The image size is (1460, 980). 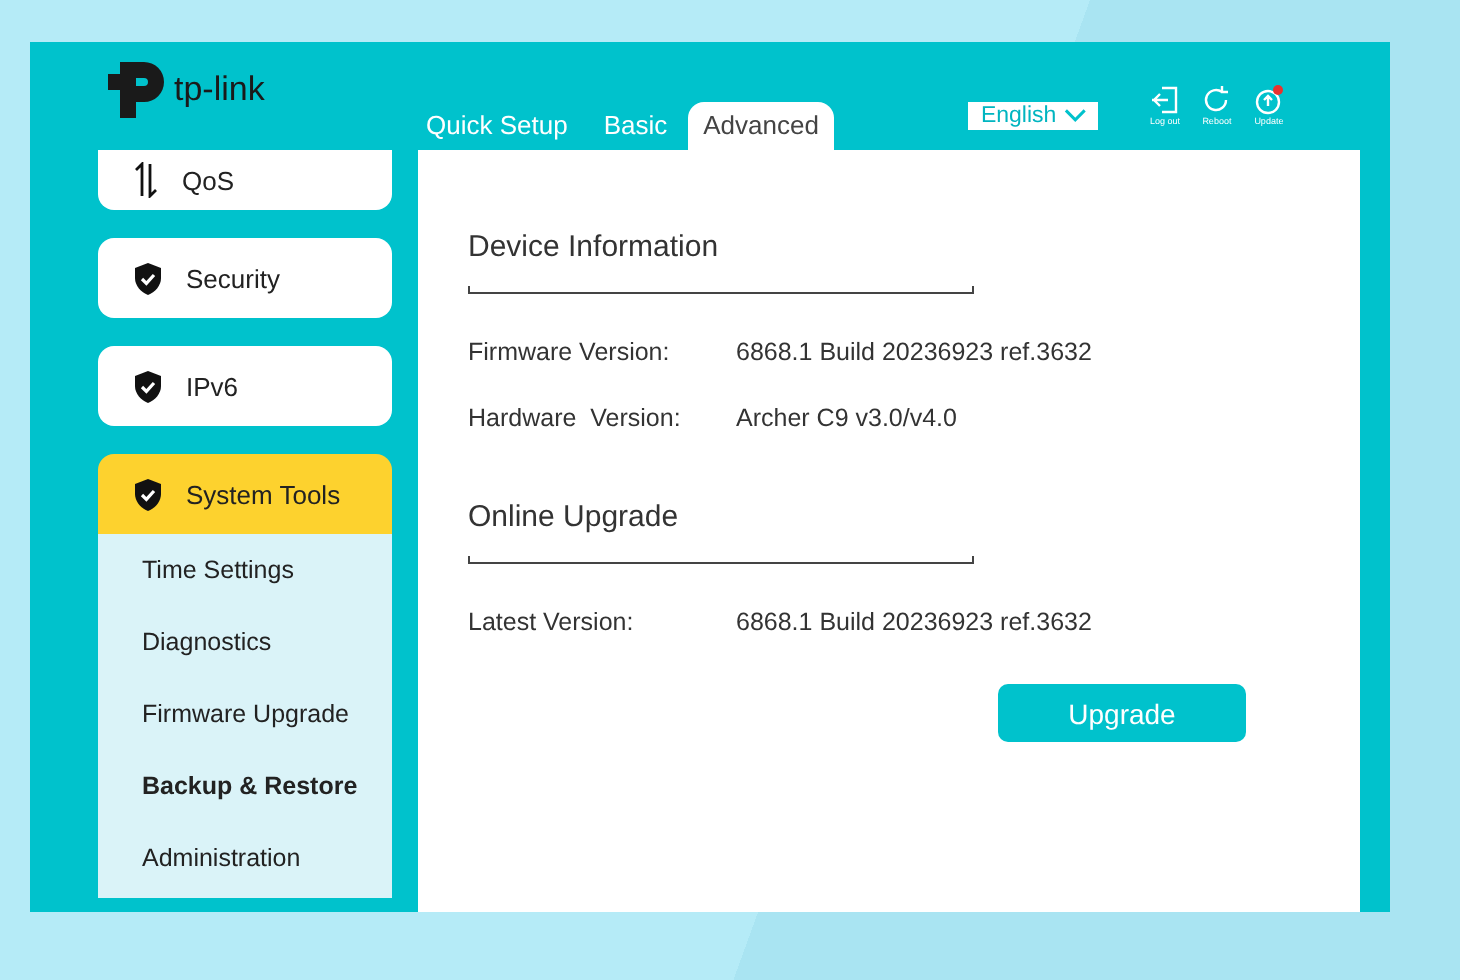 I want to click on field-label: Latest Version:, so click(x=552, y=622).